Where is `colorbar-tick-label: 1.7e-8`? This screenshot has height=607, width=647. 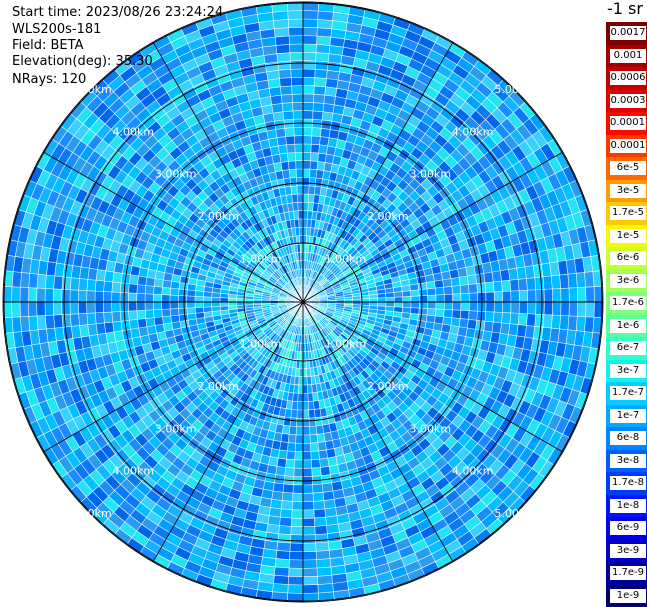 colorbar-tick-label: 1.7e-8 is located at coordinates (628, 483).